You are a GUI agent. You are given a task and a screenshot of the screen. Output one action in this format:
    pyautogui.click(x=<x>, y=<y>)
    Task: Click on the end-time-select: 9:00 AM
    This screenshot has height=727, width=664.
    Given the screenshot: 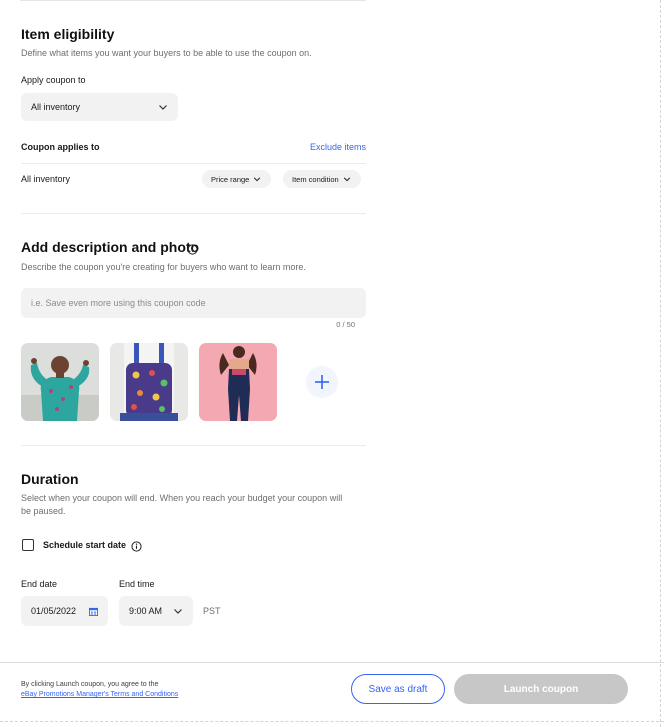 What is the action you would take?
    pyautogui.click(x=156, y=611)
    